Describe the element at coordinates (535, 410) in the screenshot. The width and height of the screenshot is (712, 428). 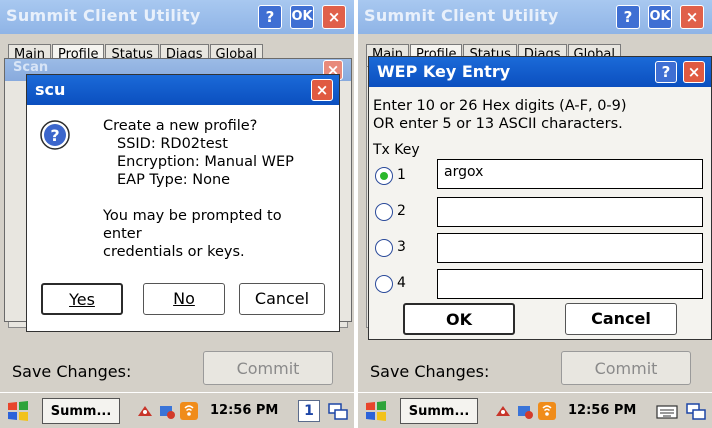
I see `taskbar: Summ... 12:56 PM` at that location.